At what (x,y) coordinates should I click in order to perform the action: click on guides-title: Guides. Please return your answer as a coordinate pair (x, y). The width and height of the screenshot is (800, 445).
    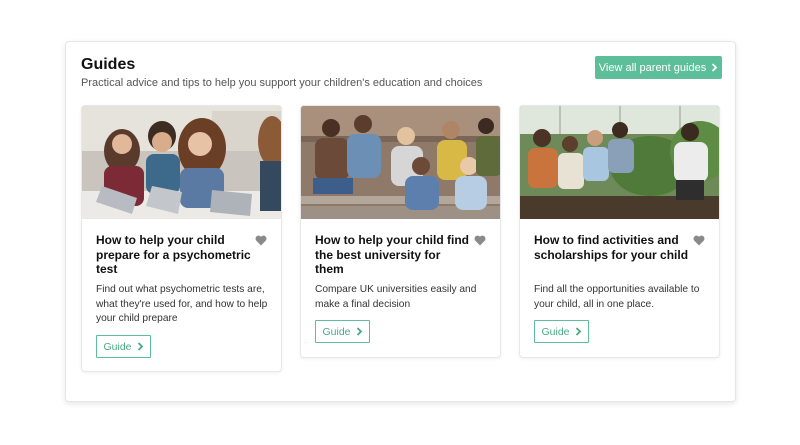
    Looking at the image, I should click on (108, 64).